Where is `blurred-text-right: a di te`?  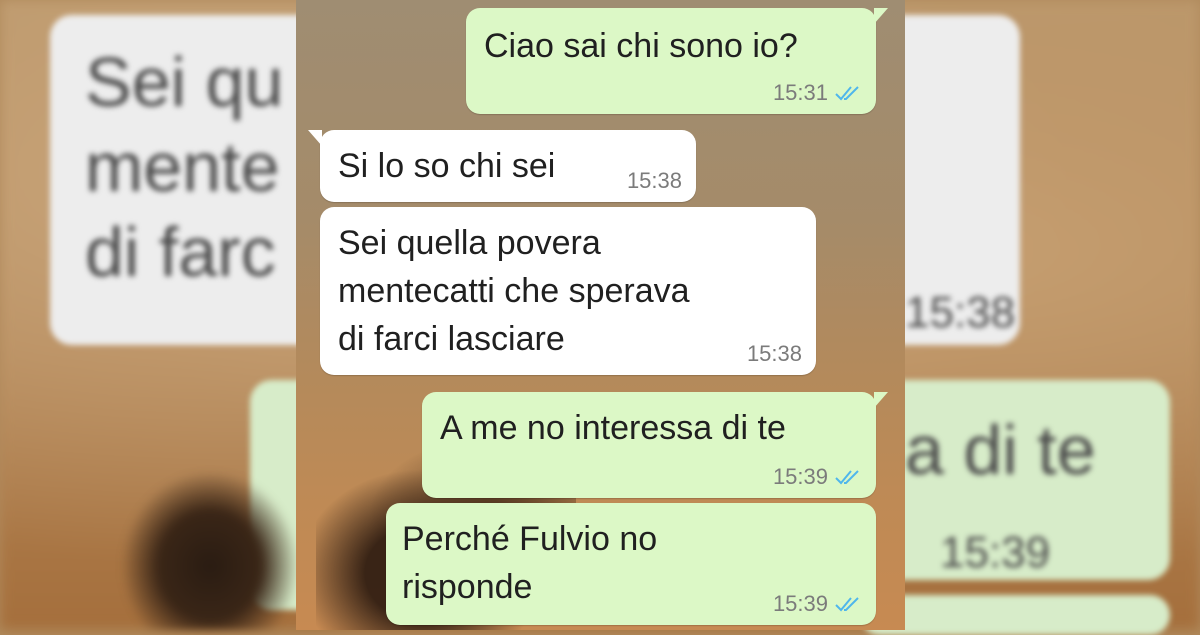 blurred-text-right: a di te is located at coordinates (1000, 450).